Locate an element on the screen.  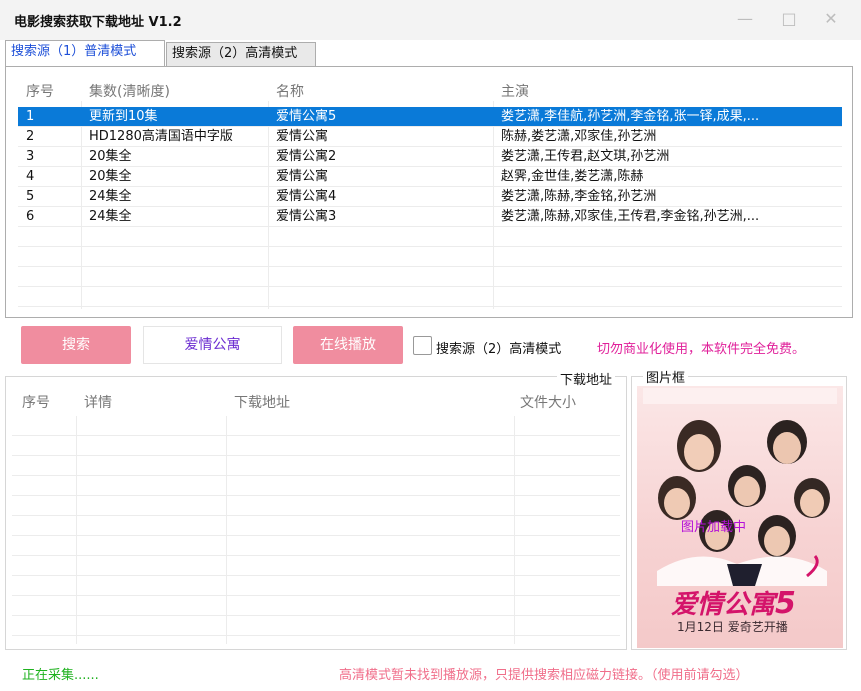
header-detail: 详情 is located at coordinates (98, 403).